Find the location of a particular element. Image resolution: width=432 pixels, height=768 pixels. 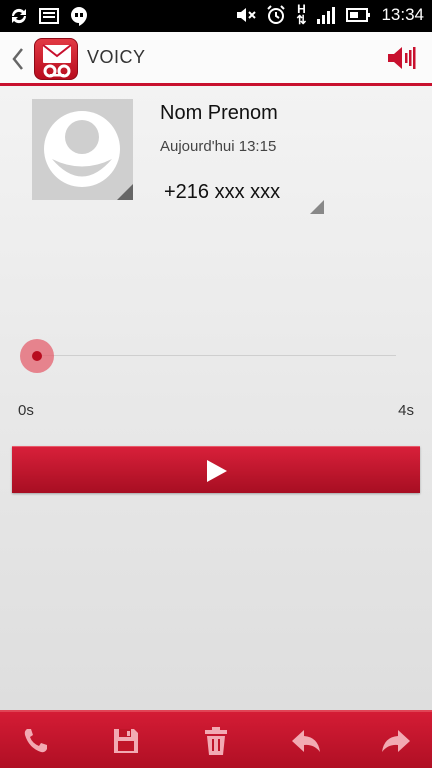

signal-icon is located at coordinates (326, 15).